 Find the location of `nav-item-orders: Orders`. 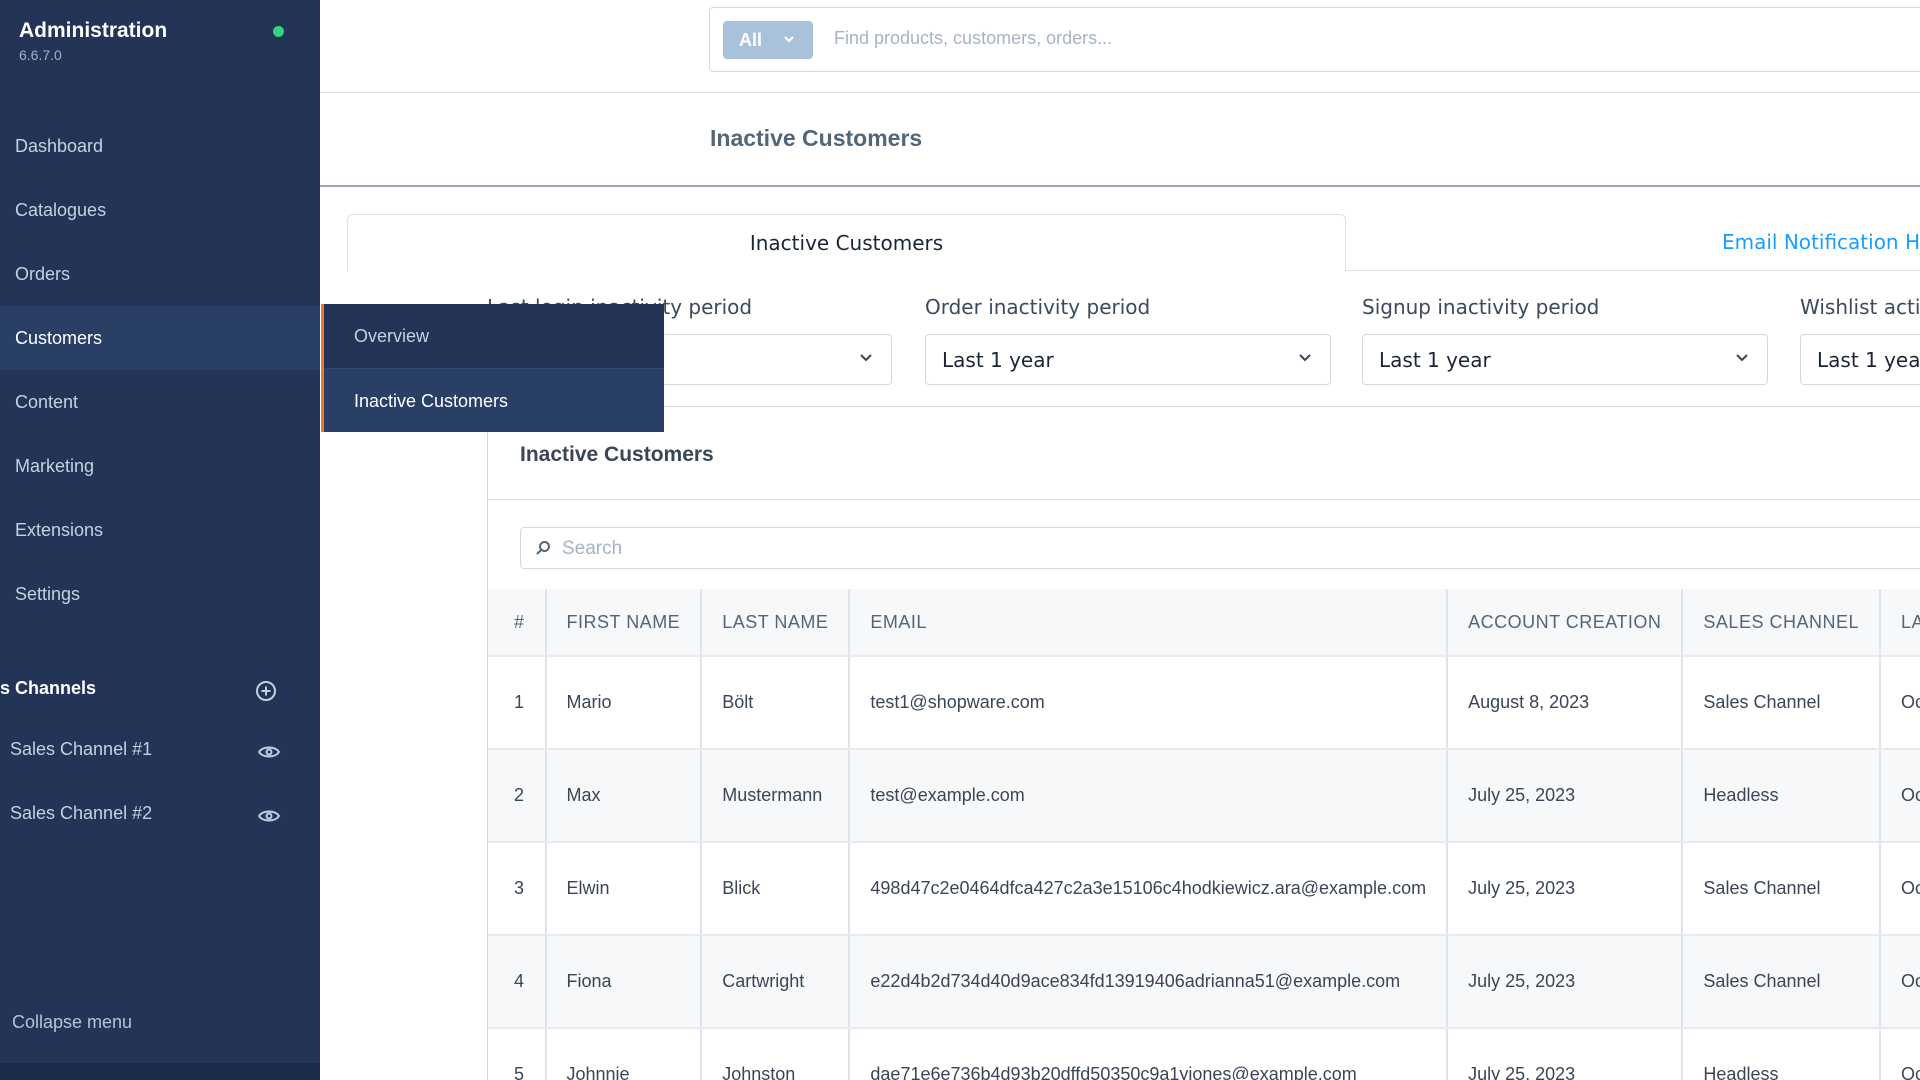

nav-item-orders: Orders is located at coordinates (160, 274).